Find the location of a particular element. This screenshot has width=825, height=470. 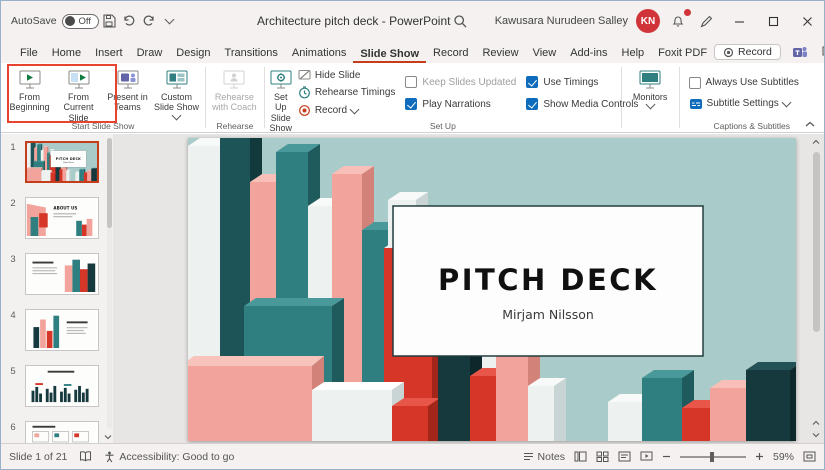

panel-scroll-down-icon is located at coordinates (108, 437).